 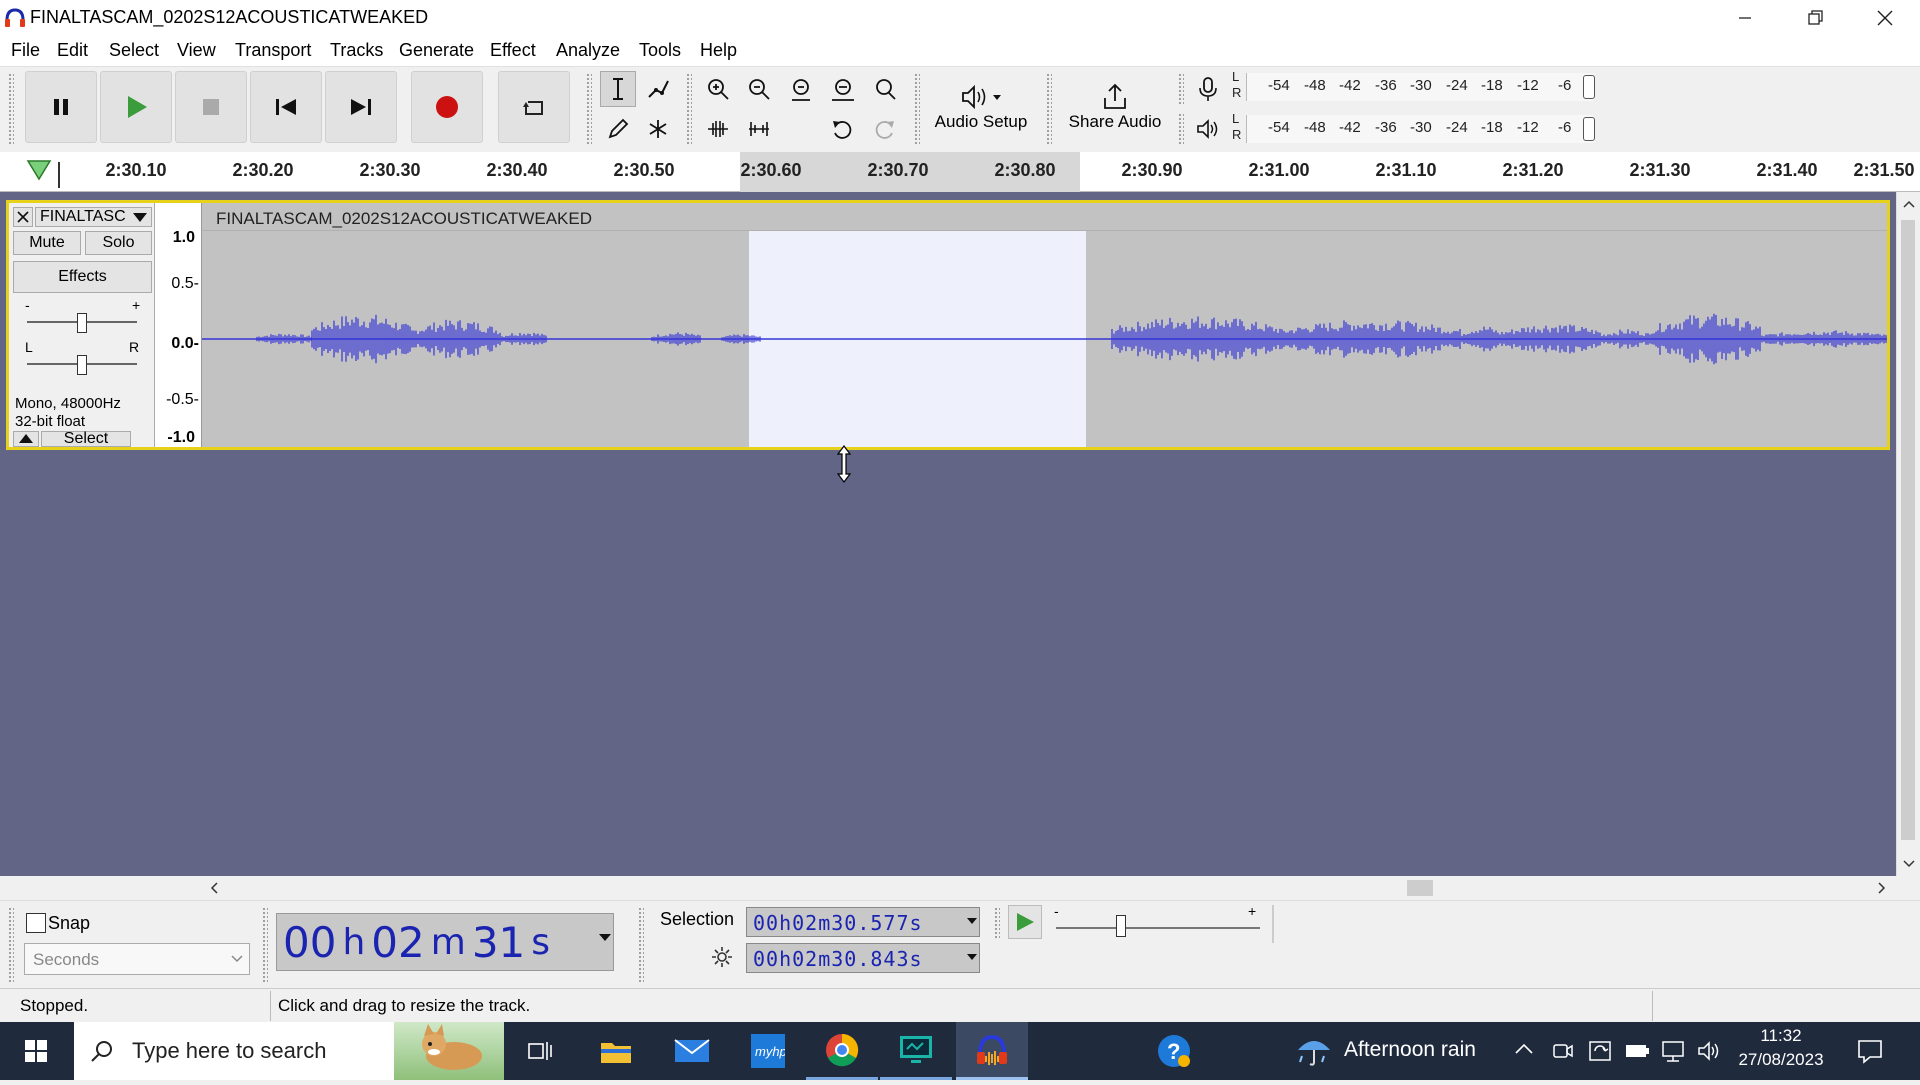 What do you see at coordinates (843, 89) in the screenshot?
I see `fit-project-button` at bounding box center [843, 89].